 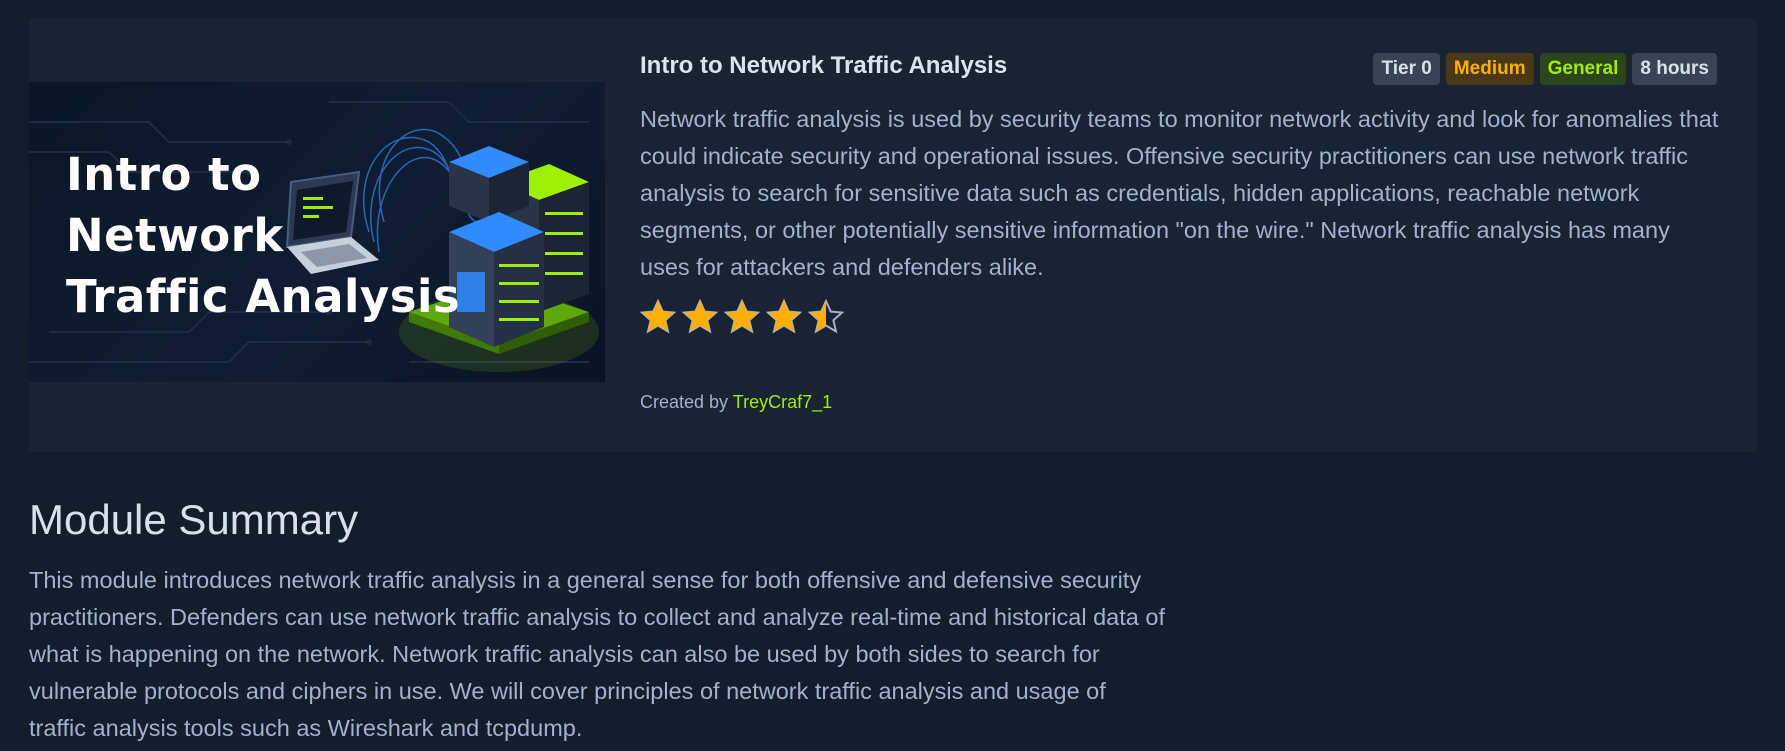 I want to click on module-thumbnail: Intro to Network Traffic Analysis, so click(x=317, y=232).